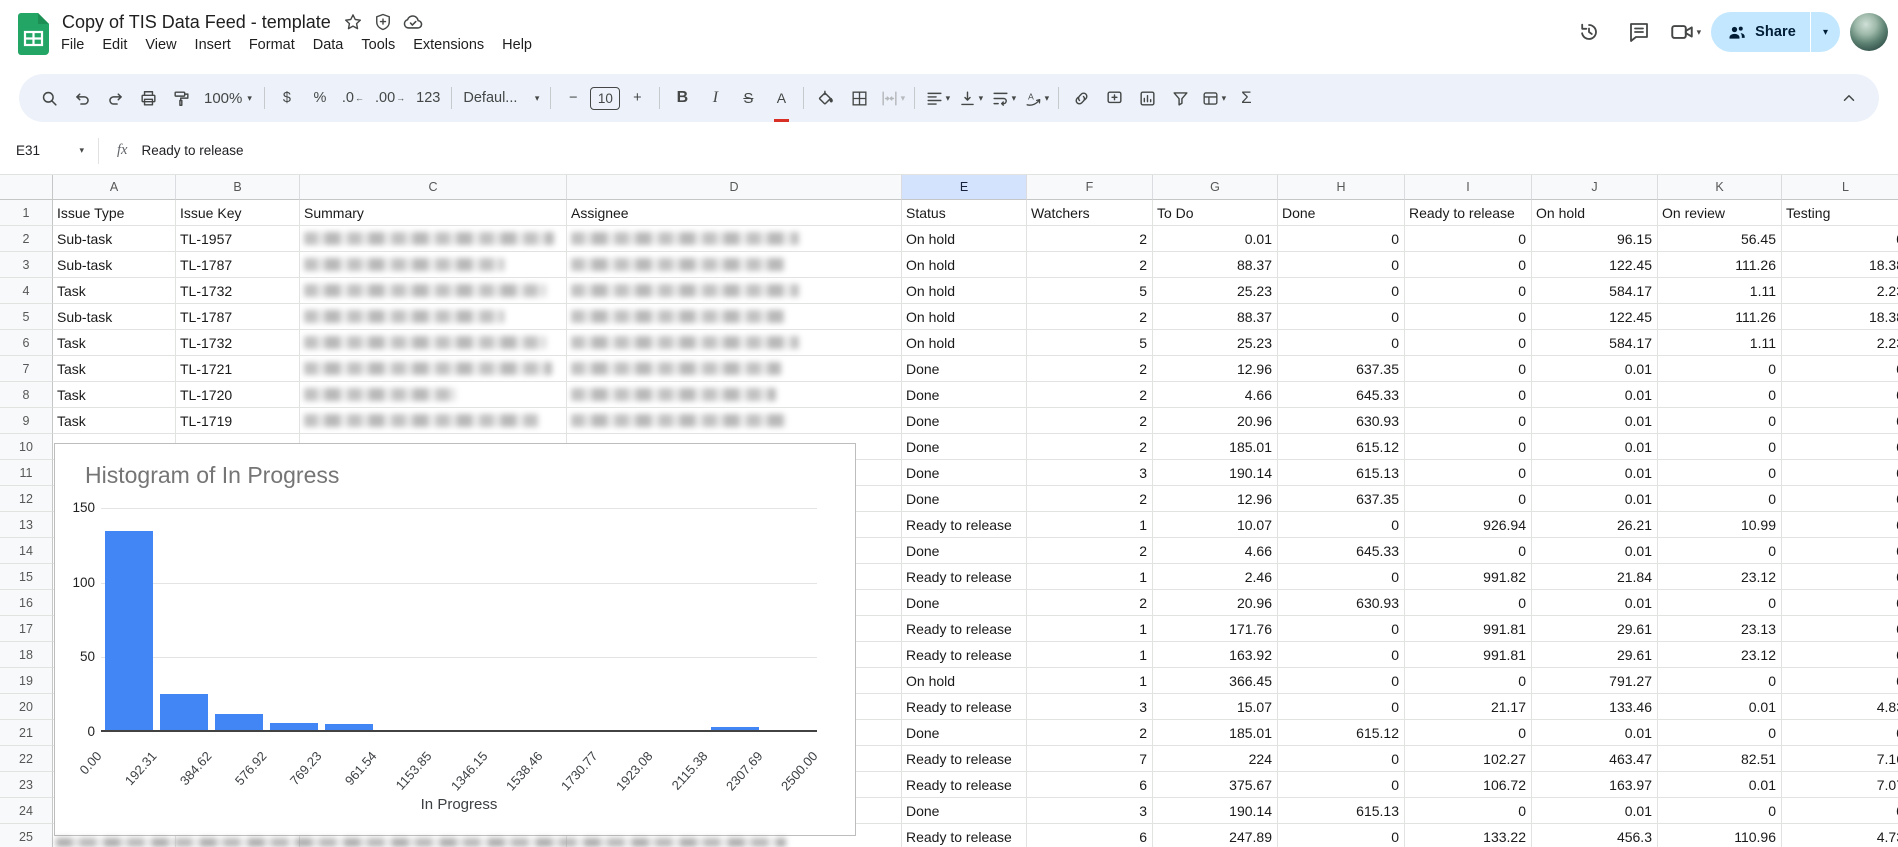 The image size is (1898, 847). What do you see at coordinates (26, 317) in the screenshot?
I see `row-header-5: 5` at bounding box center [26, 317].